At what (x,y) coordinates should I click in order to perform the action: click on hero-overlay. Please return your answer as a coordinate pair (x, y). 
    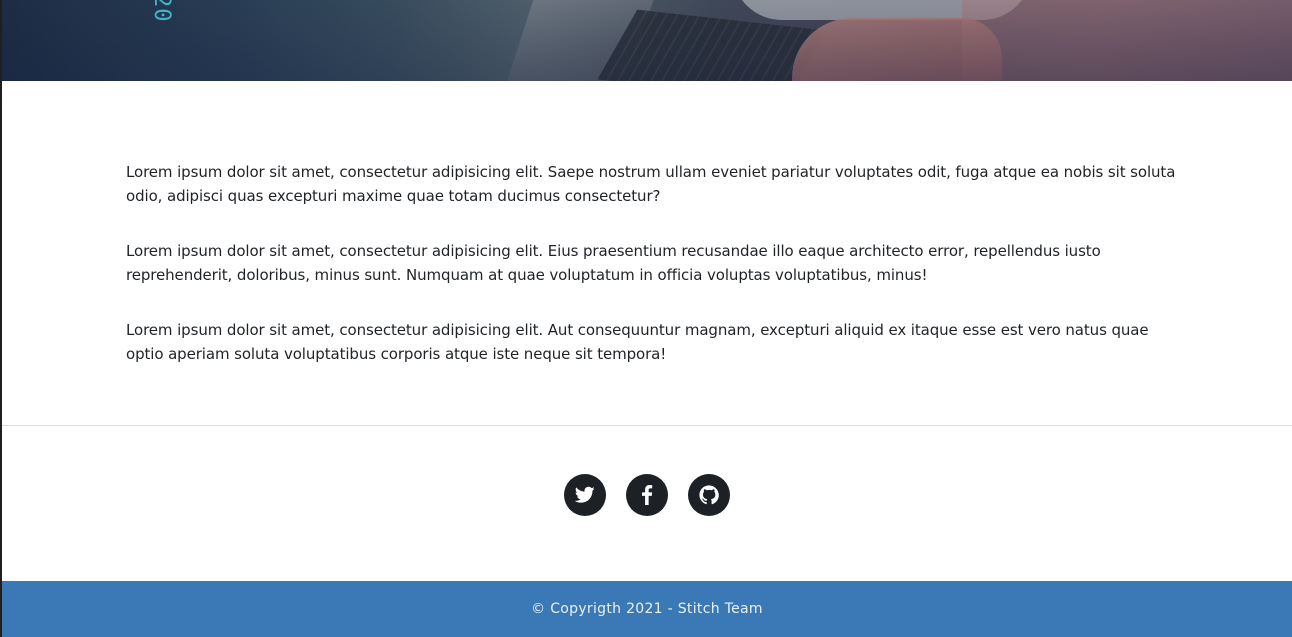
    Looking at the image, I should click on (647, 40).